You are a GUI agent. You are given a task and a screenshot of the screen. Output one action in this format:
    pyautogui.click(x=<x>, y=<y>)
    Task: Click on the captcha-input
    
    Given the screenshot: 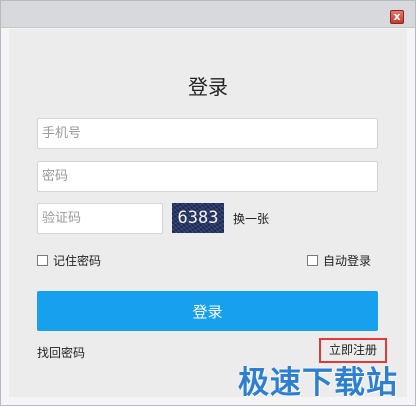 What is the action you would take?
    pyautogui.click(x=100, y=218)
    